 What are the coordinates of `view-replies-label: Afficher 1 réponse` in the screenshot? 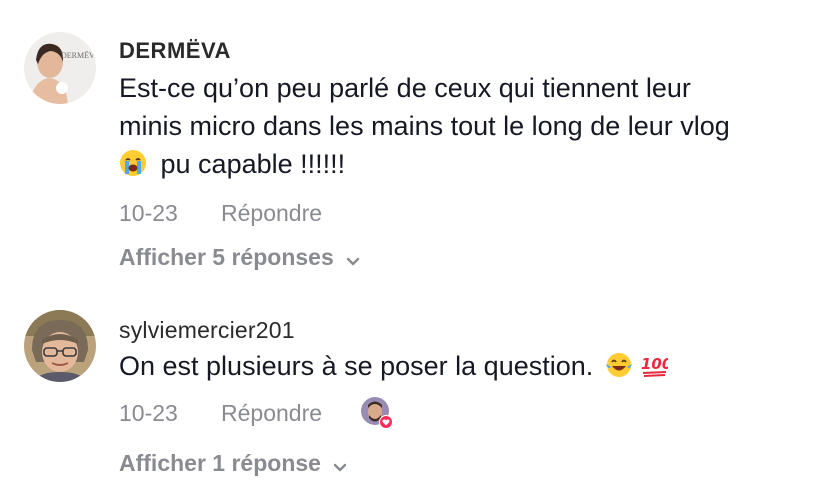 It's located at (220, 463).